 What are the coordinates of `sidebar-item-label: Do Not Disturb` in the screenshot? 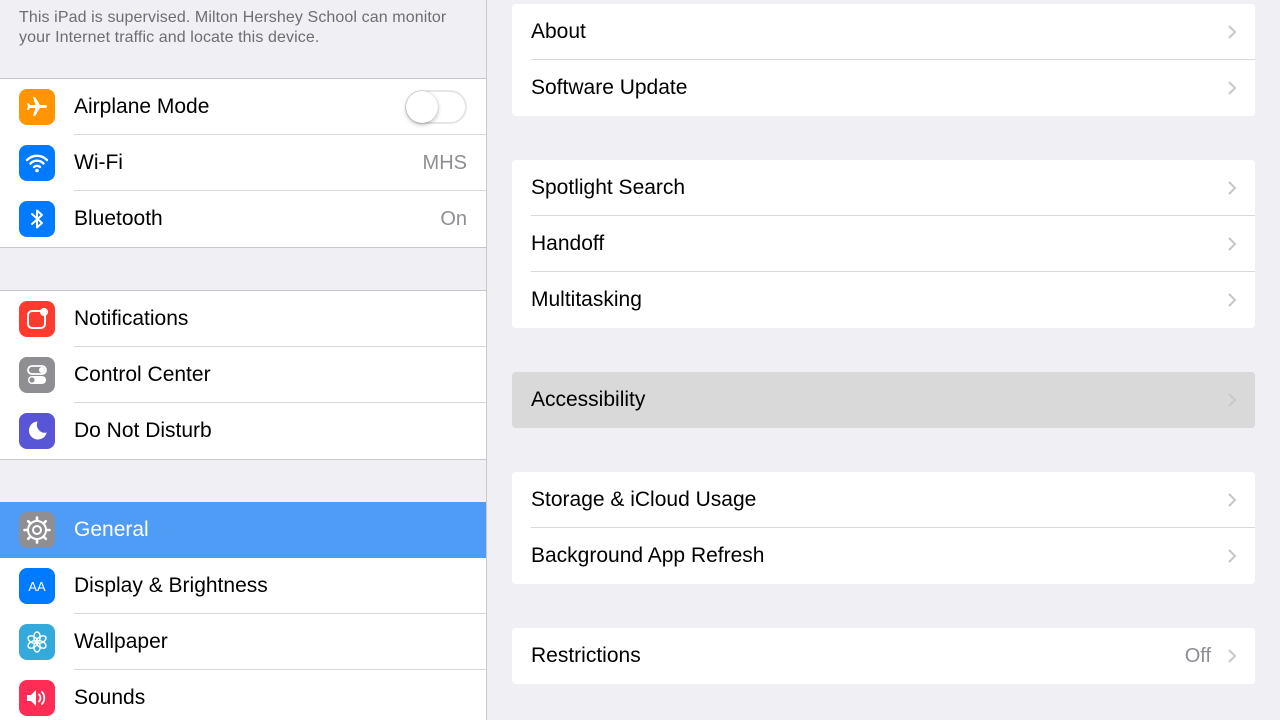 It's located at (143, 430).